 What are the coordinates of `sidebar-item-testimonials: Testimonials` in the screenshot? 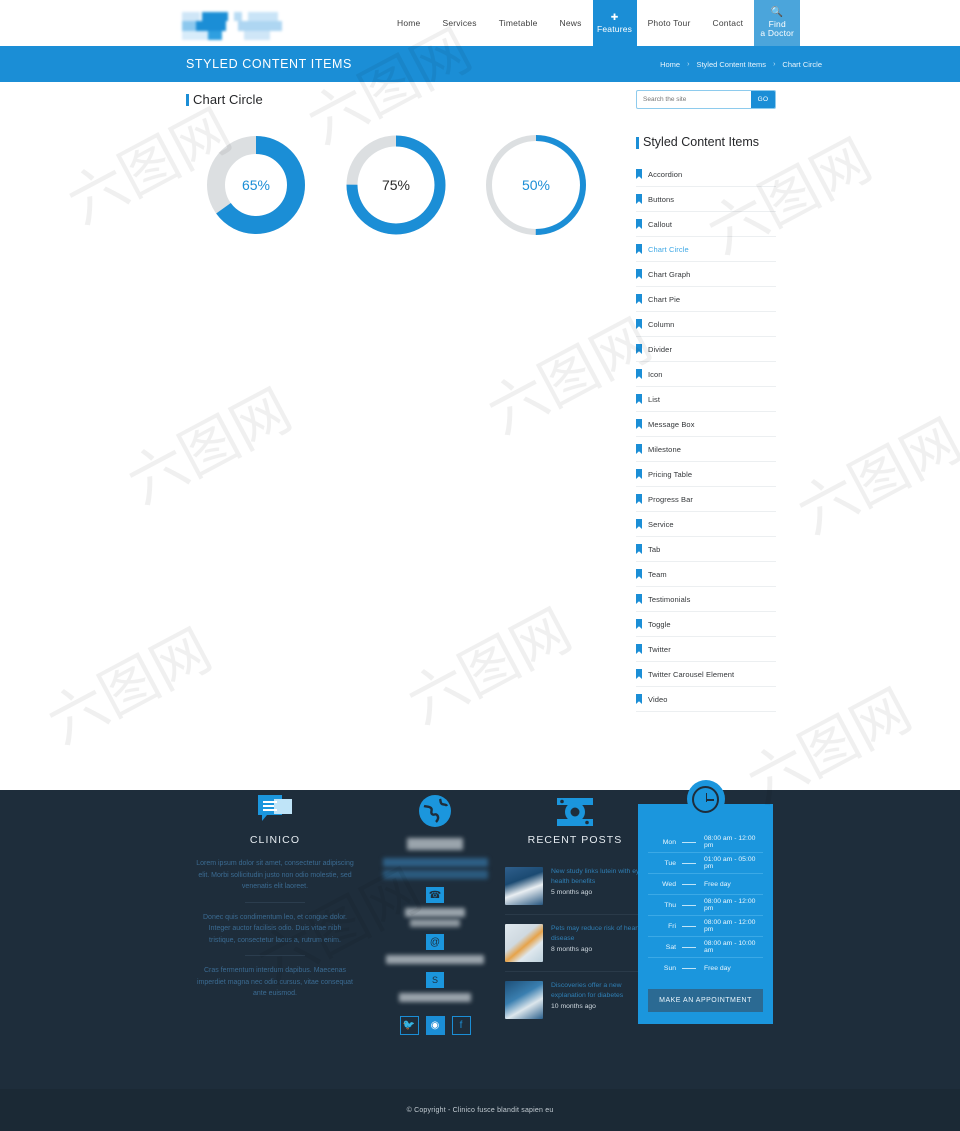 It's located at (706, 599).